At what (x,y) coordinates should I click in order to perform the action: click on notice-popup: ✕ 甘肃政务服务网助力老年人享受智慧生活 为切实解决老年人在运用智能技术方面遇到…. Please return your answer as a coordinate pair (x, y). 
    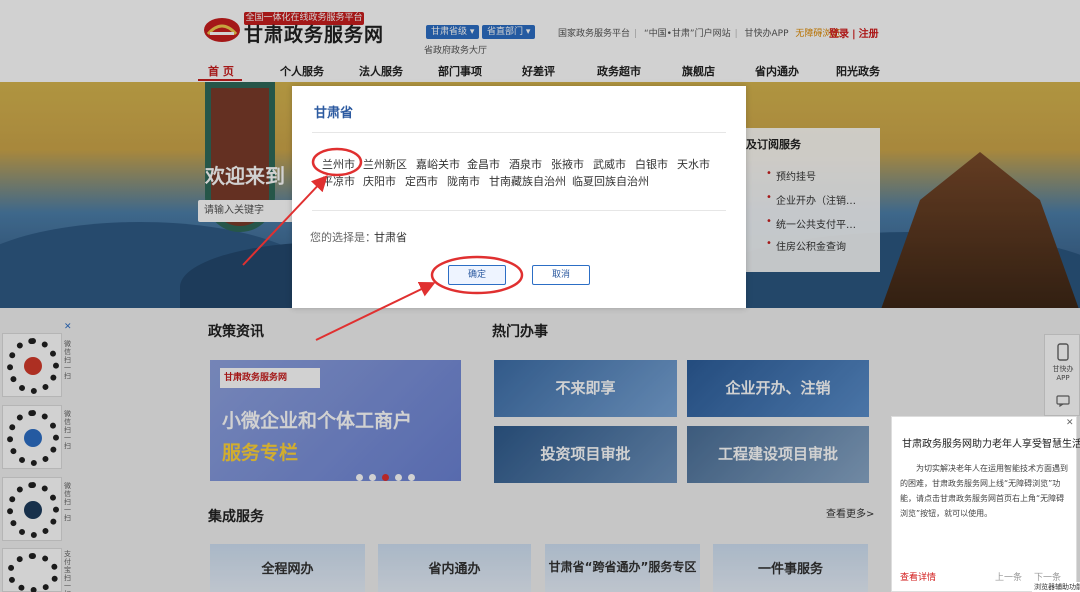
    Looking at the image, I should click on (984, 504).